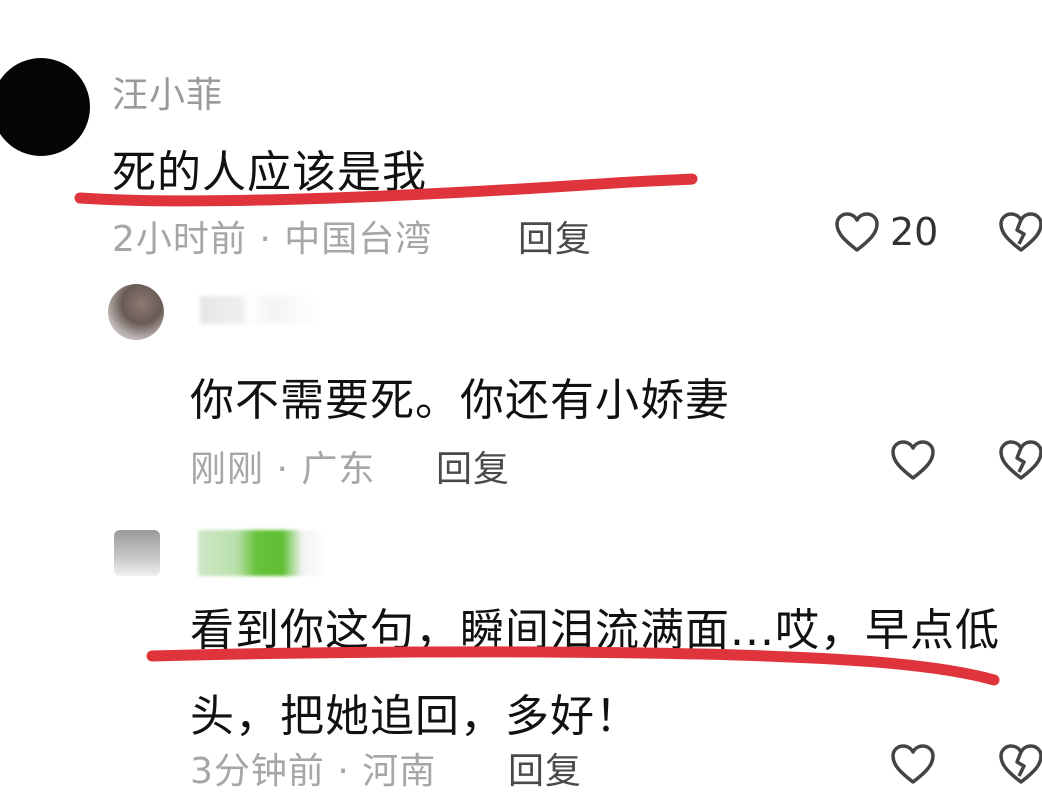  I want to click on reply-text-line2: 头，把她追回，多好！, so click(415, 716).